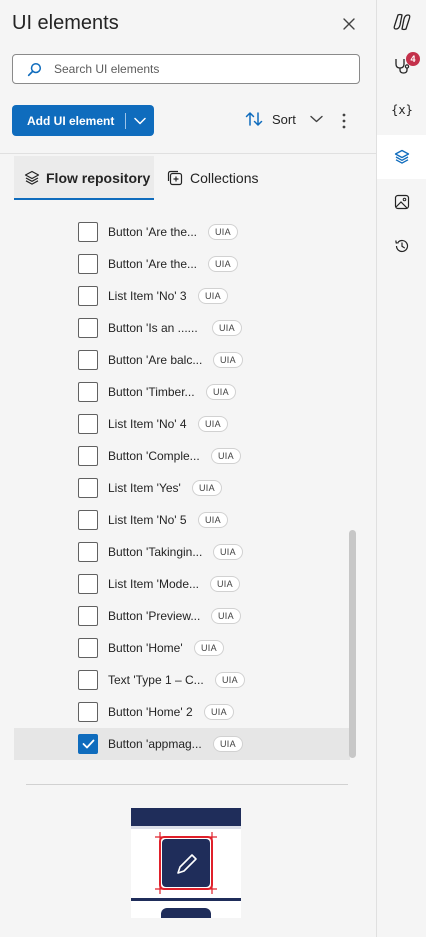 This screenshot has width=426, height=937. What do you see at coordinates (401, 468) in the screenshot?
I see `right-rail: 4 {x}` at bounding box center [401, 468].